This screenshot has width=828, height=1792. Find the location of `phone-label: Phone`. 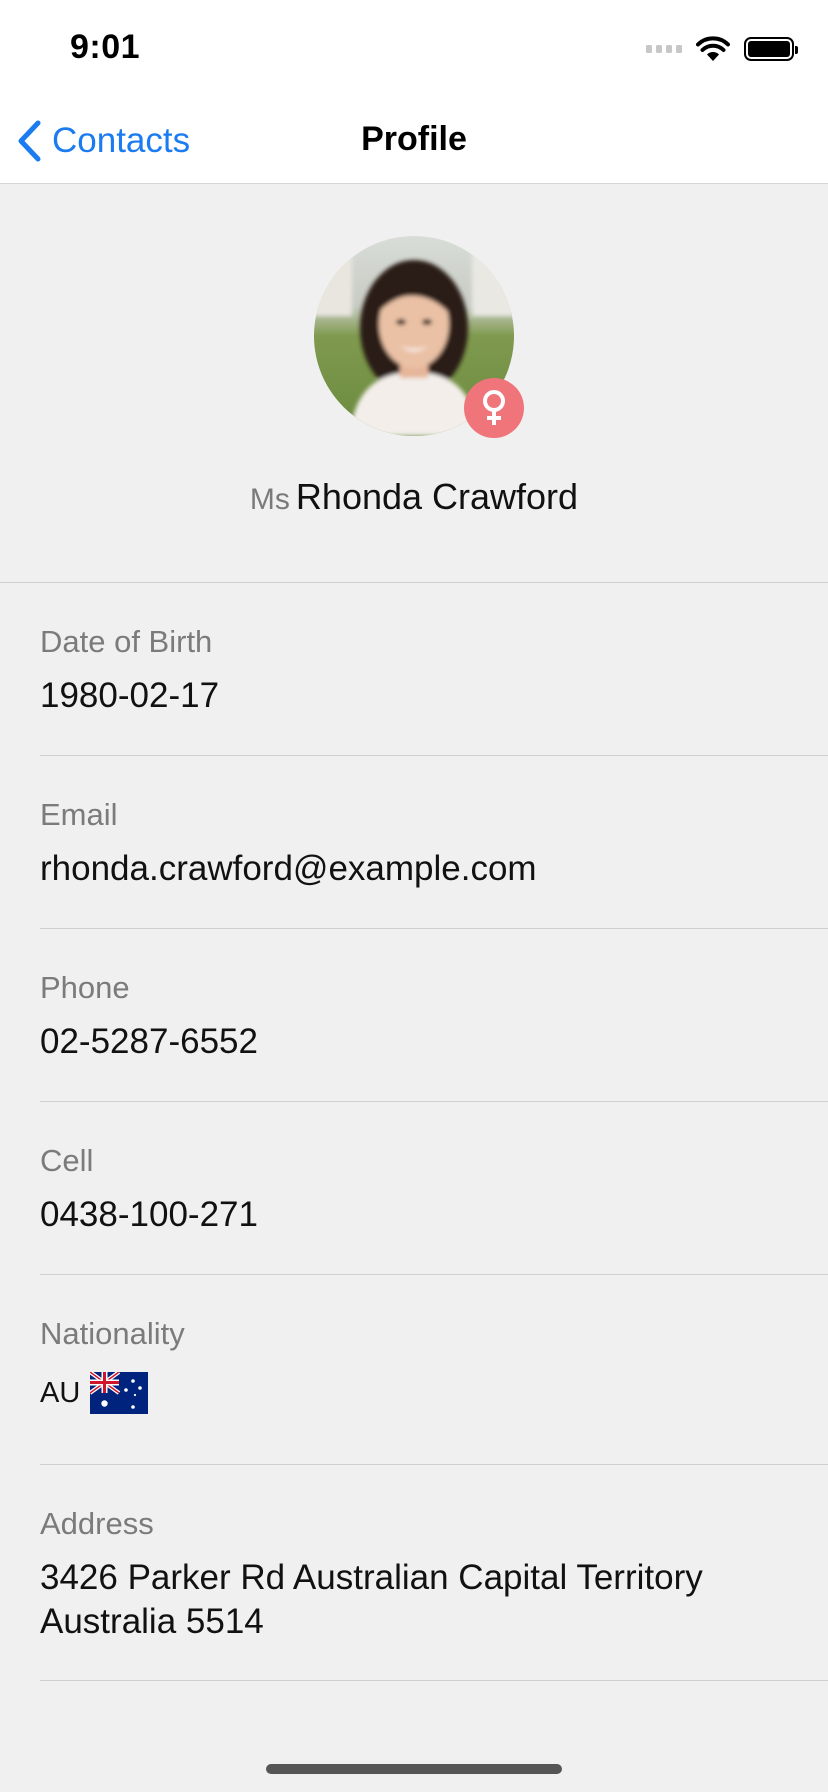

phone-label: Phone is located at coordinates (85, 987).